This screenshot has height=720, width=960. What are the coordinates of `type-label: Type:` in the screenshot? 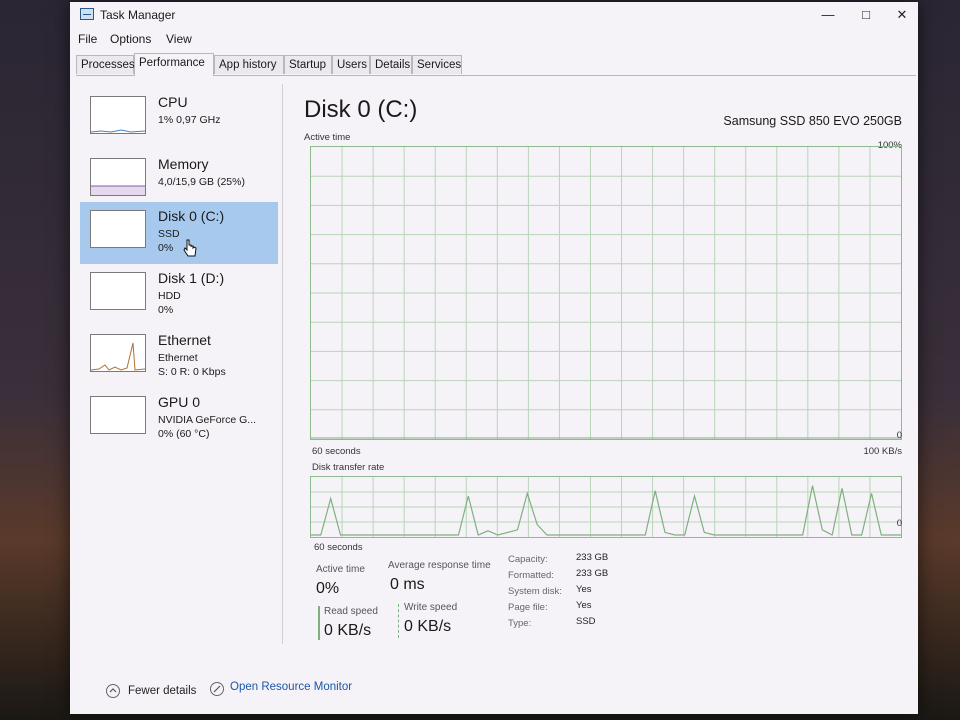 It's located at (520, 623).